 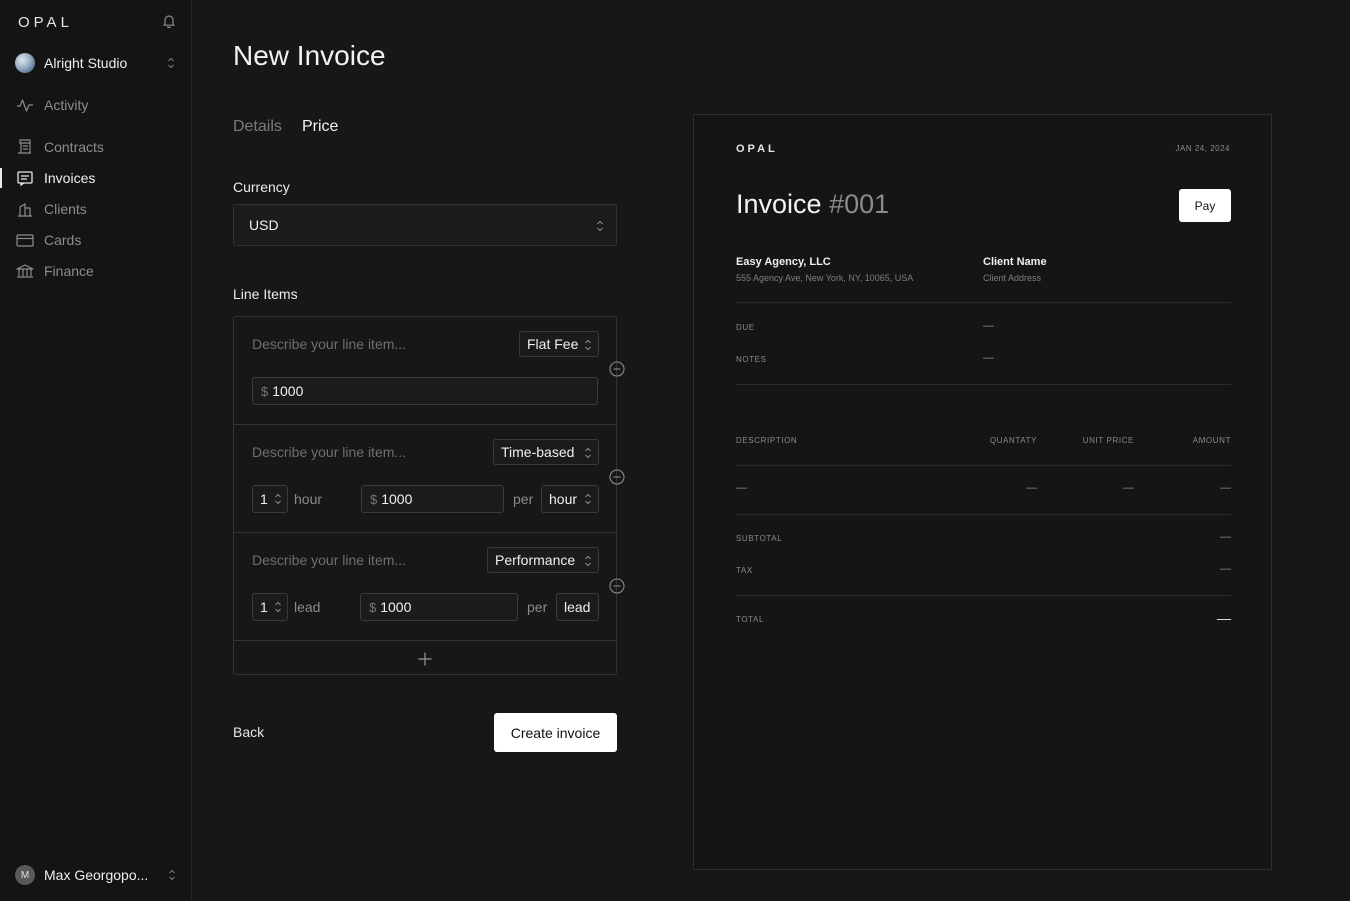 I want to click on rate-unit-value: lead, so click(x=577, y=607).